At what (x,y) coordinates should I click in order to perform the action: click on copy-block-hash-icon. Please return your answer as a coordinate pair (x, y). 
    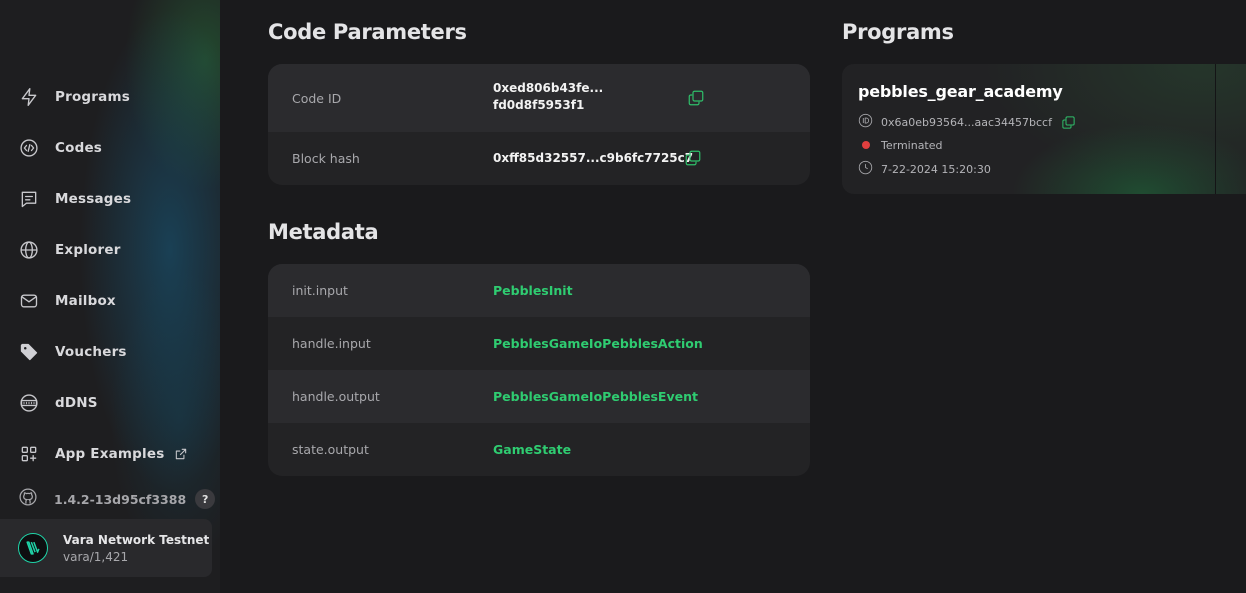
    Looking at the image, I should click on (693, 158).